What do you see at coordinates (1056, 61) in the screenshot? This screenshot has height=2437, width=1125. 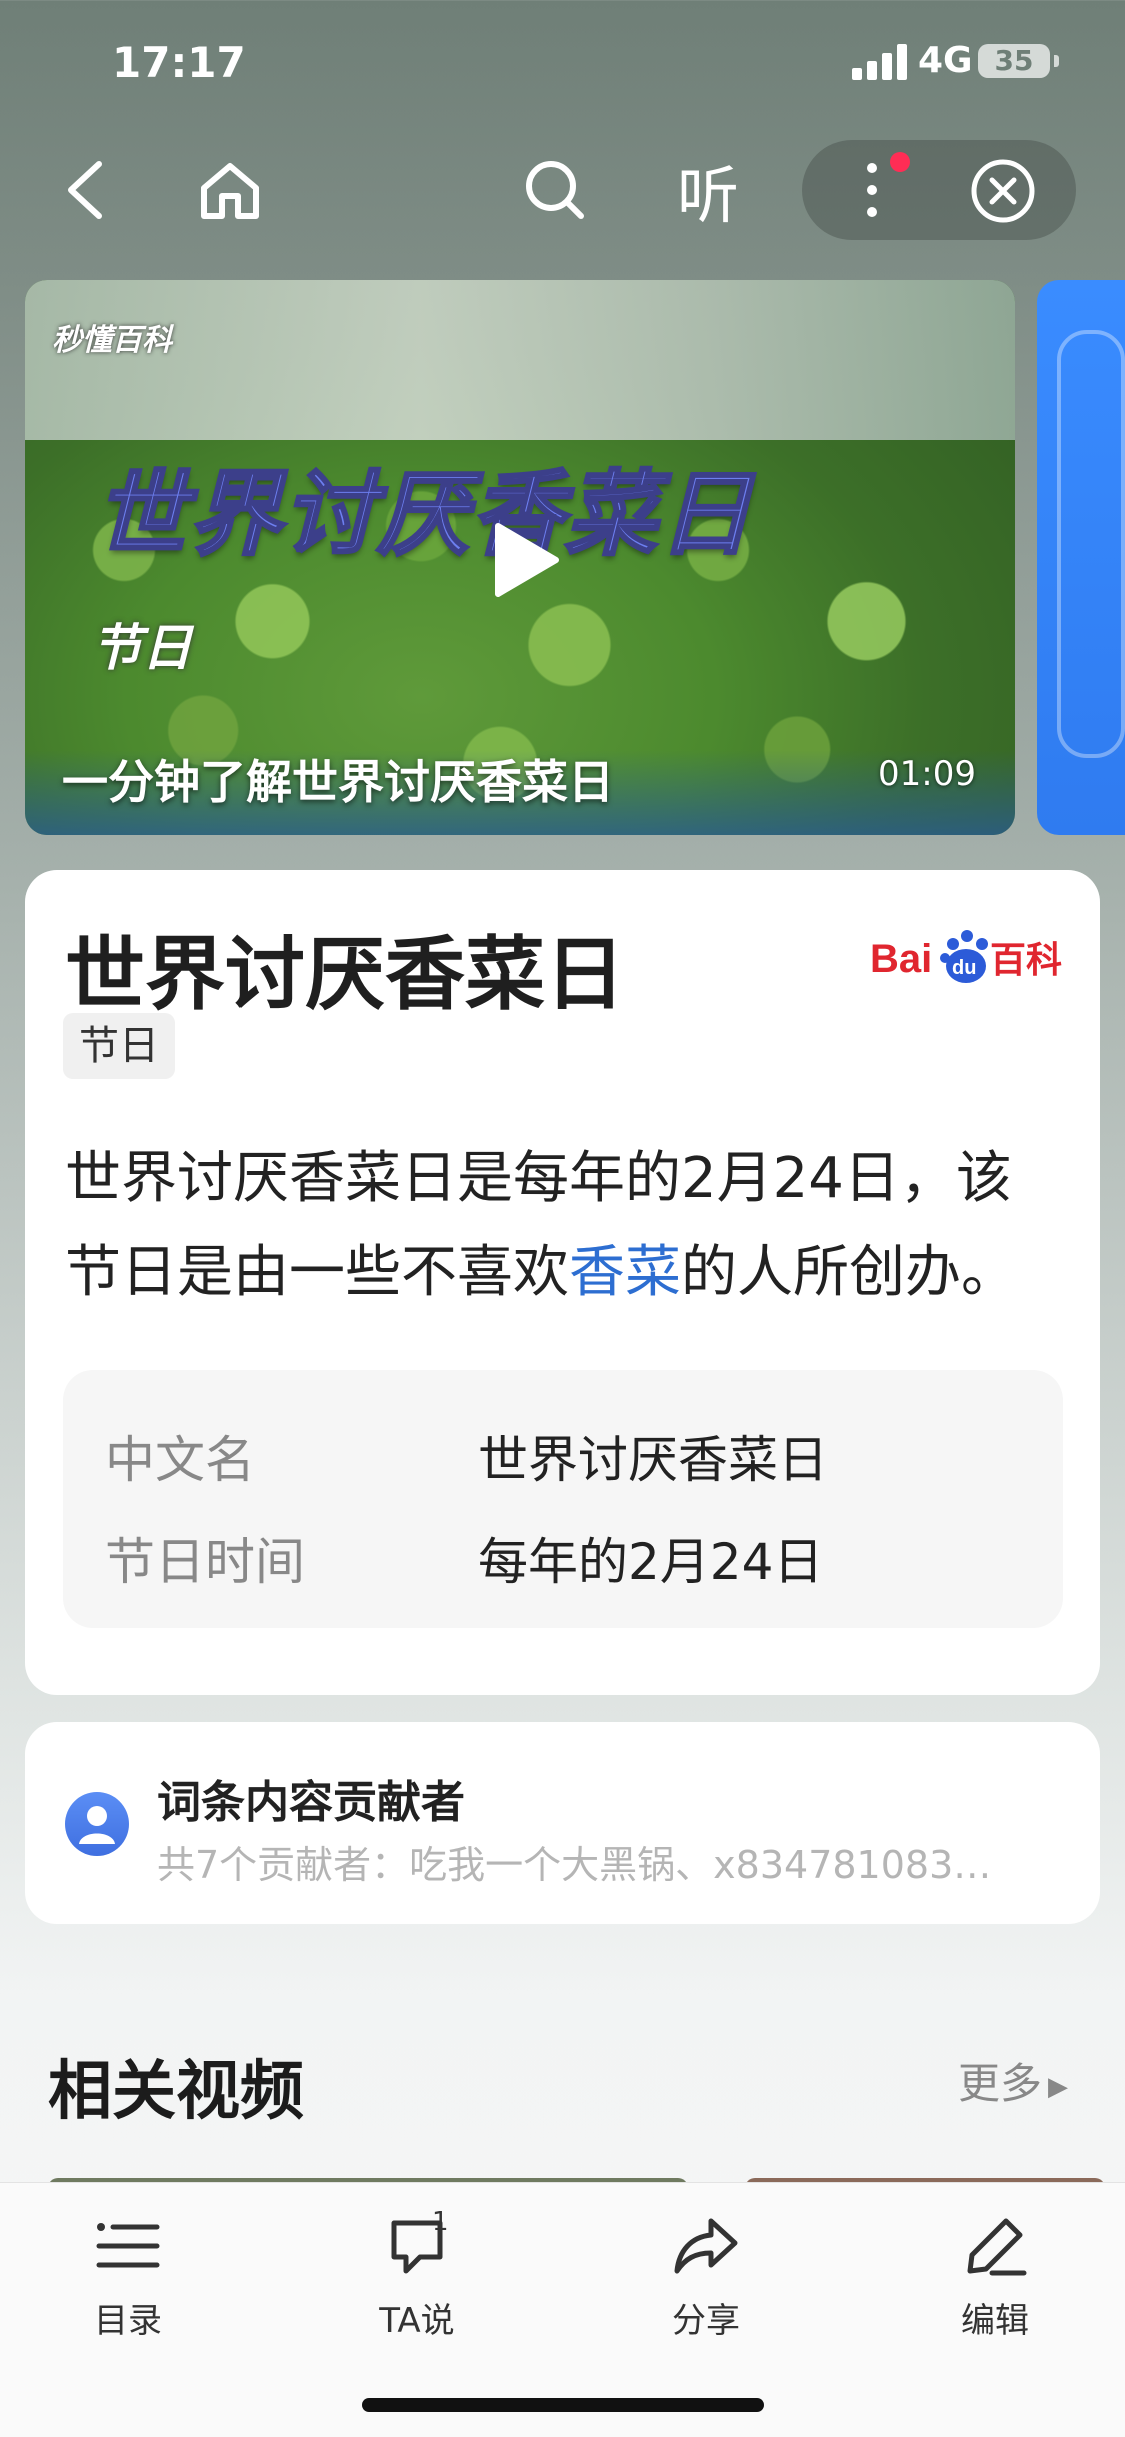 I see `battery-tip` at bounding box center [1056, 61].